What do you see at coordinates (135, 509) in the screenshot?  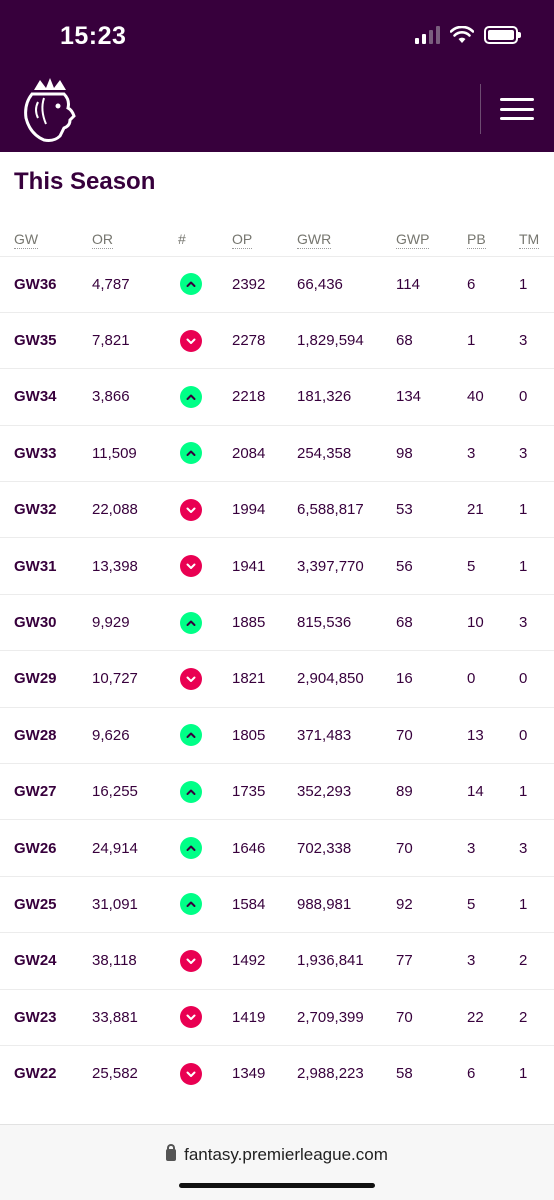 I see `cell-or: 22,088` at bounding box center [135, 509].